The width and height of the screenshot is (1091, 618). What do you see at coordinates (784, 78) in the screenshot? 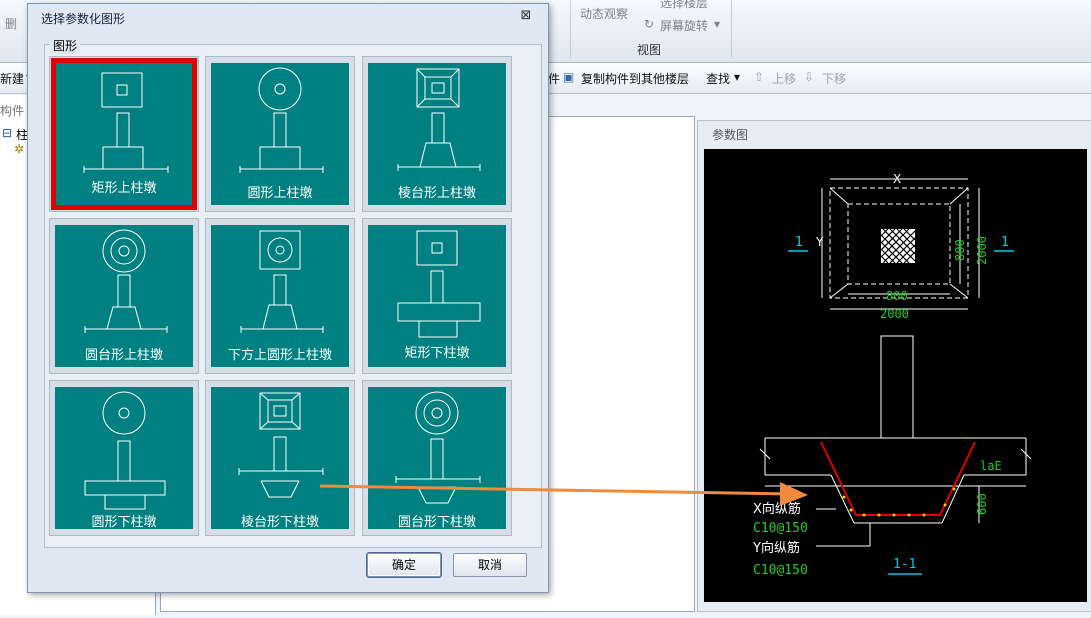
I see `move-up-button: 上移` at bounding box center [784, 78].